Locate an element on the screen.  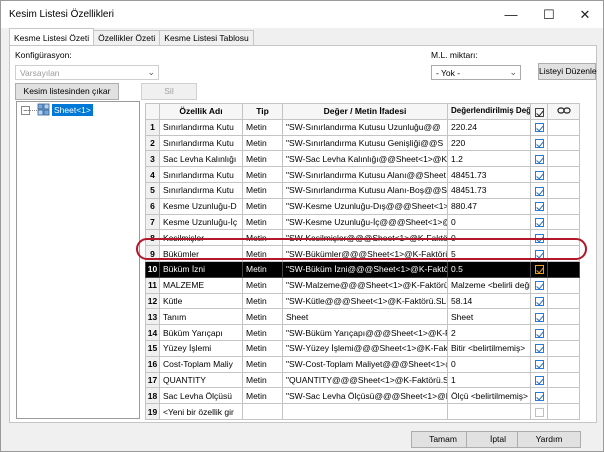
cell-type is located at coordinates (262, 411).